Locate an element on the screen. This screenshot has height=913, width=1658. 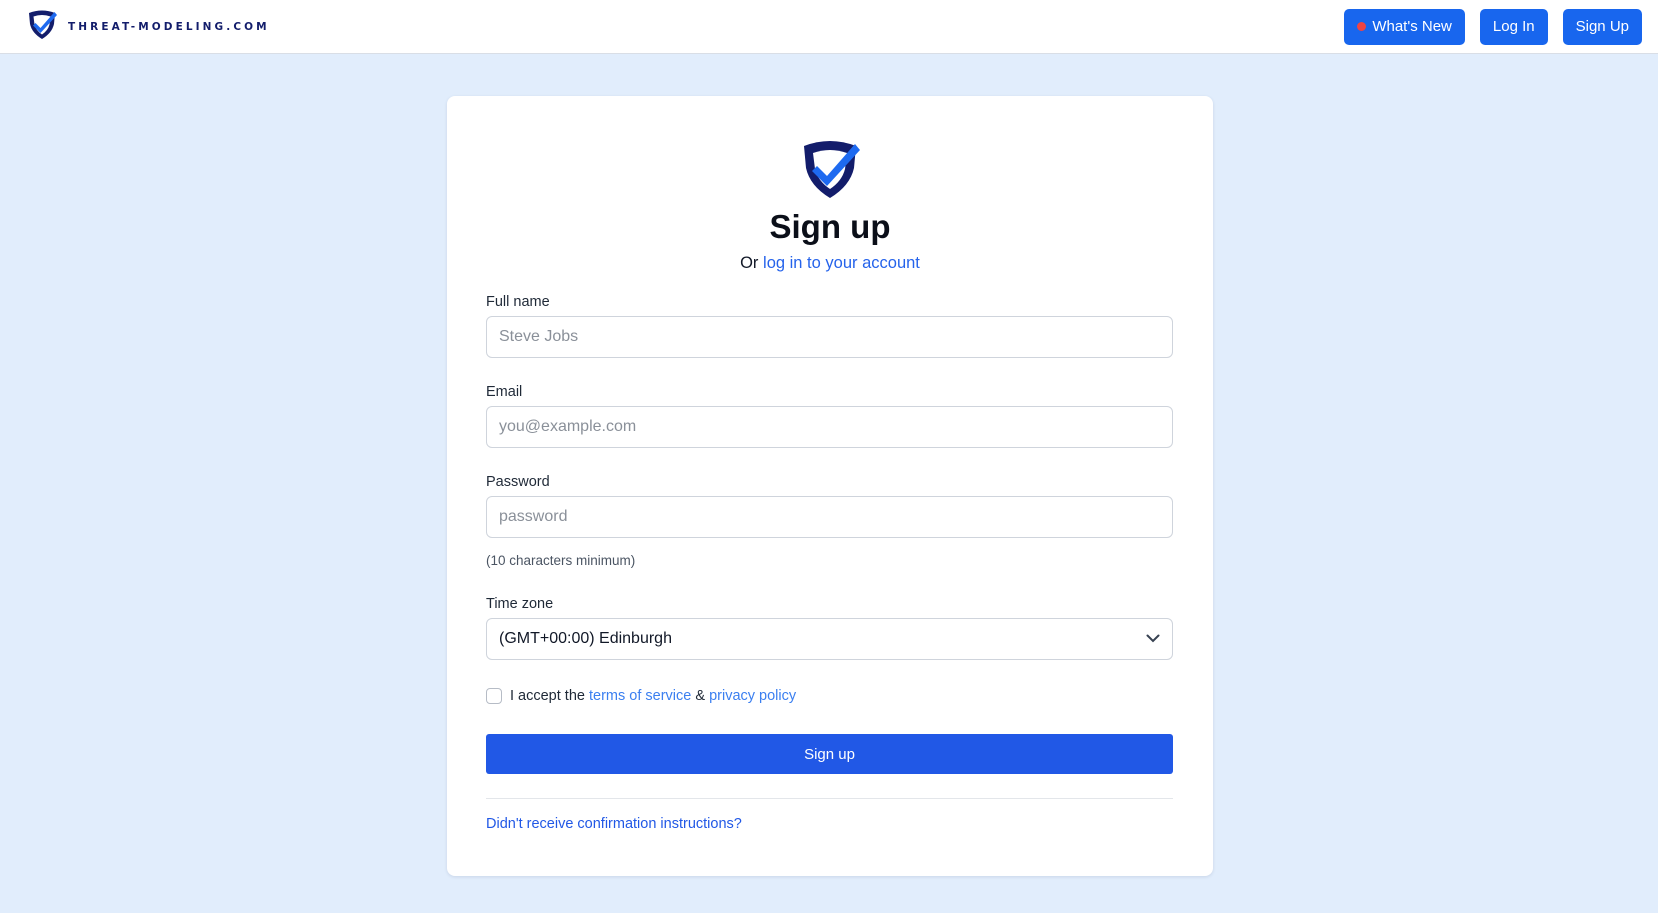
time-zone-select: (GMT+00:00) Edinburgh is located at coordinates (829, 639).